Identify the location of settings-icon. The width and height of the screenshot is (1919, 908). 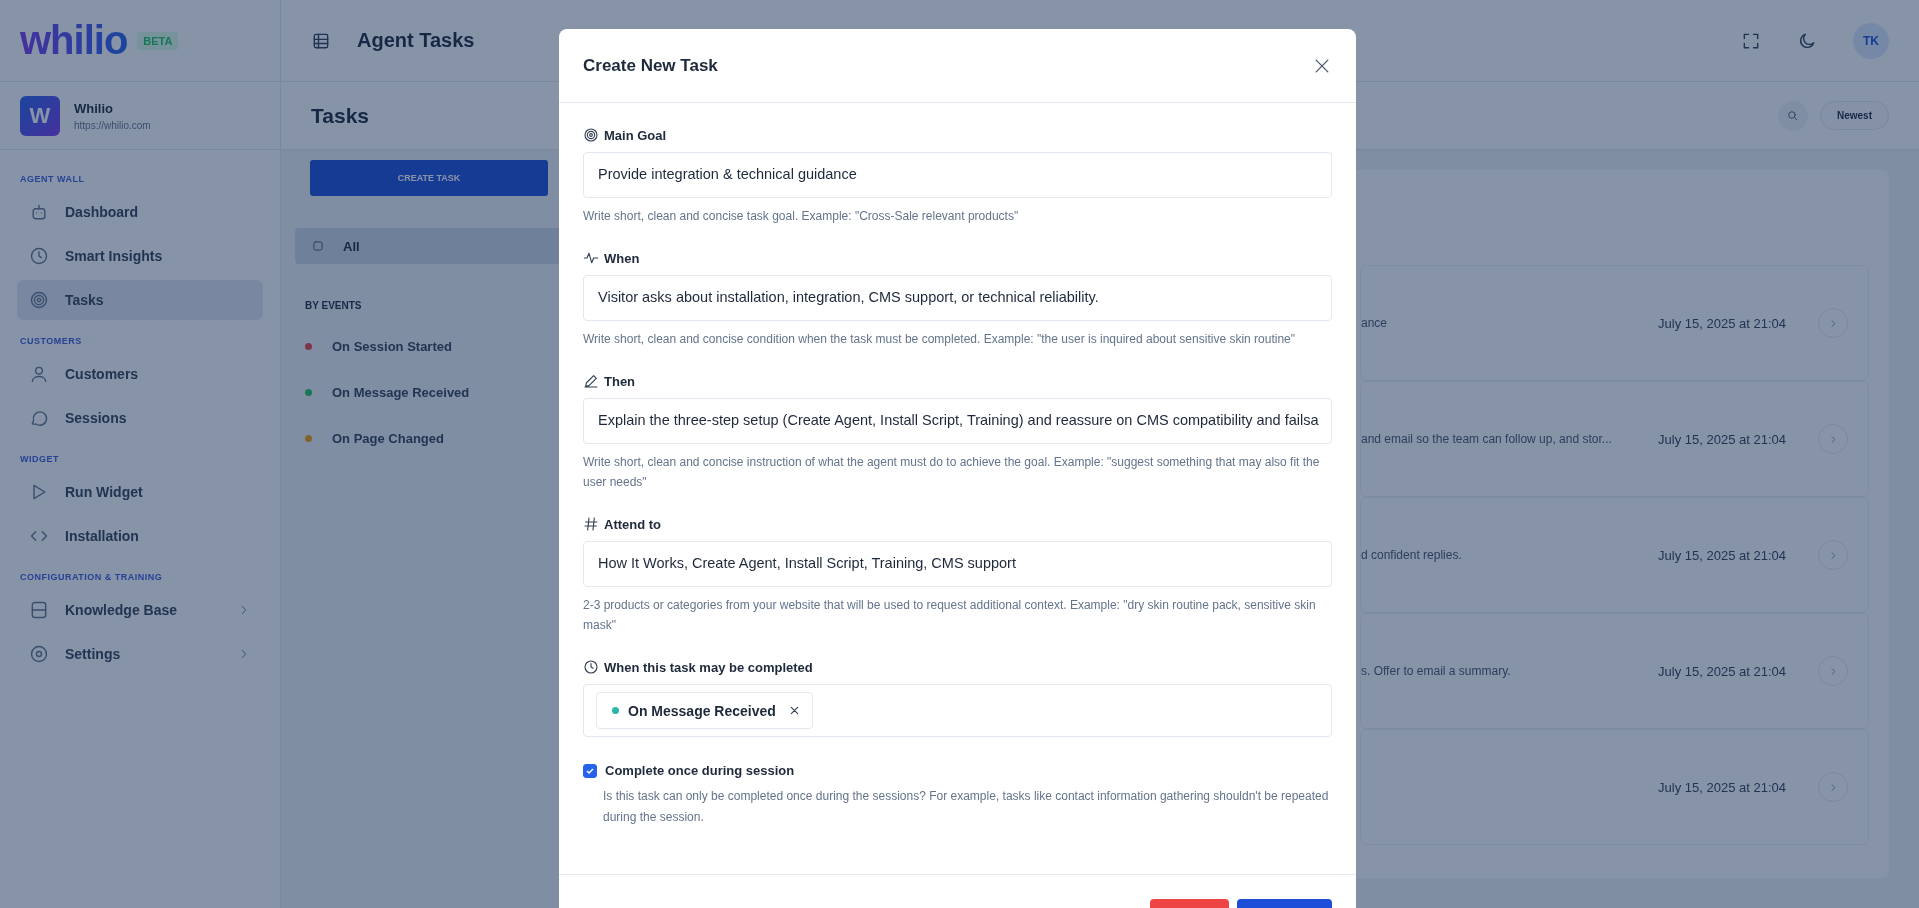
(39, 654).